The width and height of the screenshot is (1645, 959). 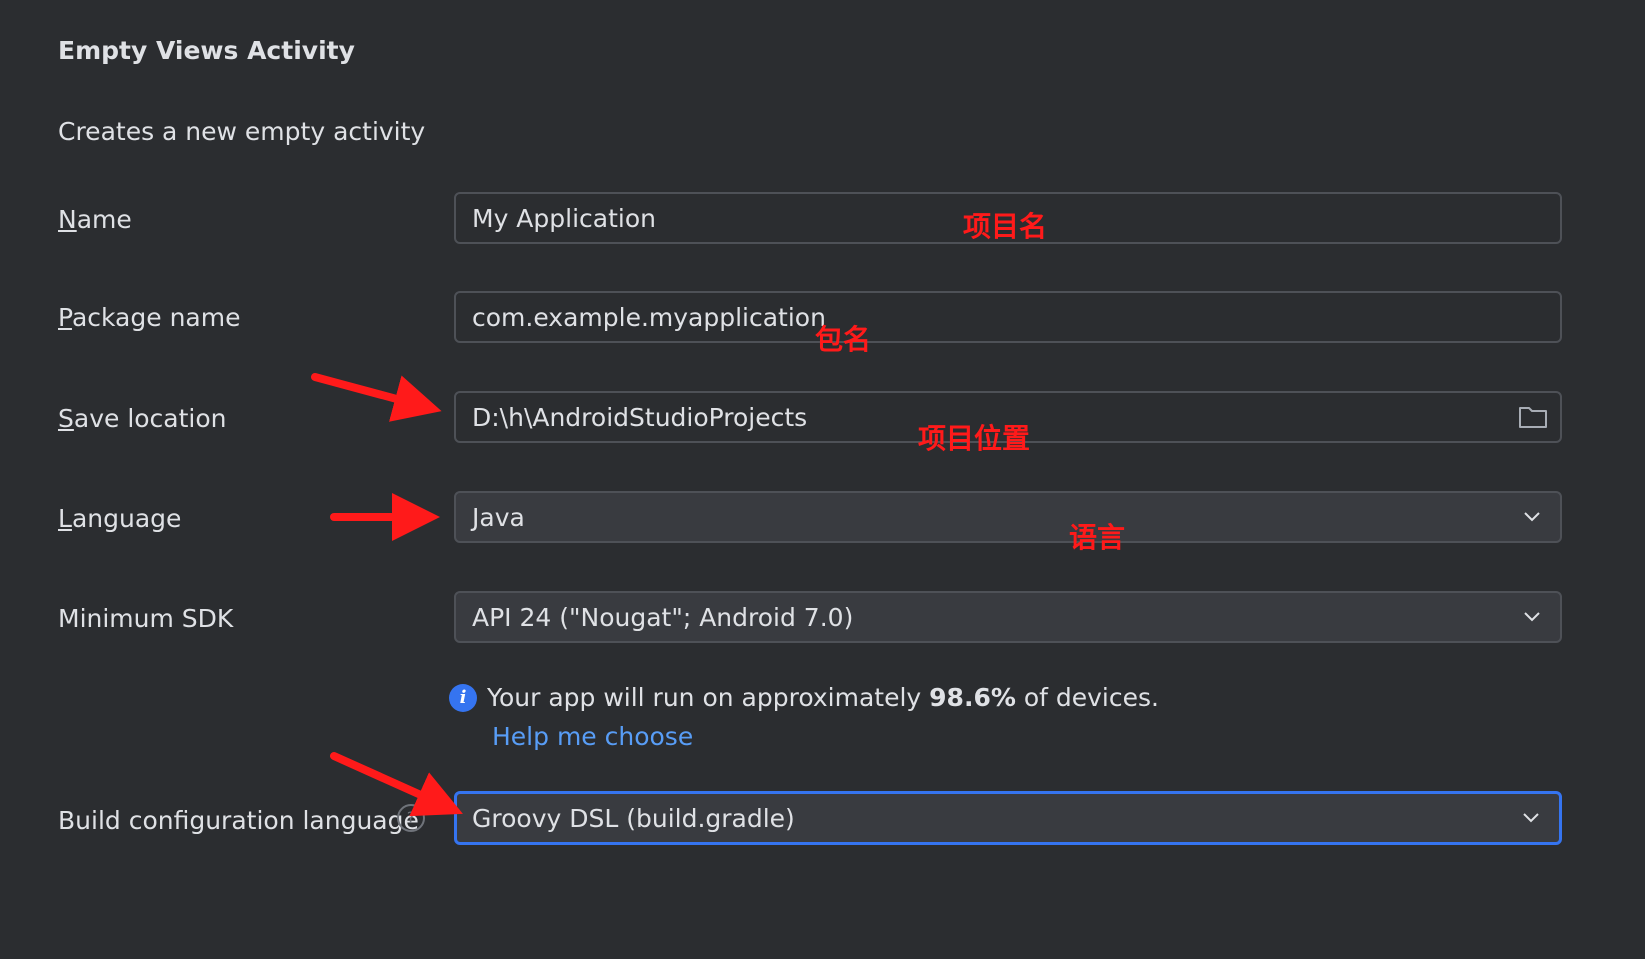 What do you see at coordinates (411, 818) in the screenshot?
I see `help-icon: ?` at bounding box center [411, 818].